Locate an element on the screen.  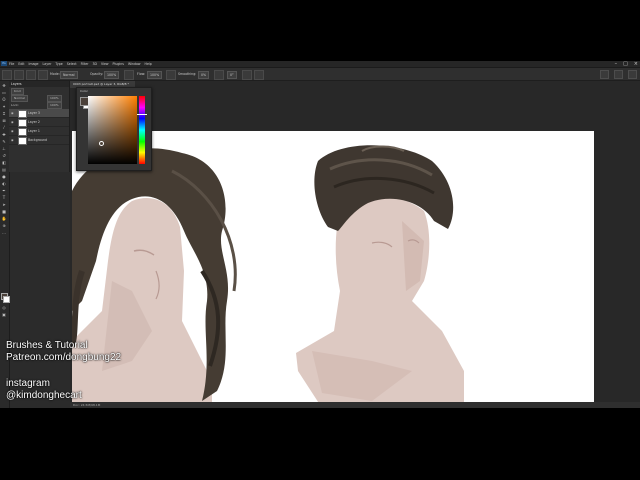
overlay-line-brushes: Brushes & Tutorial is located at coordinates (47, 345).